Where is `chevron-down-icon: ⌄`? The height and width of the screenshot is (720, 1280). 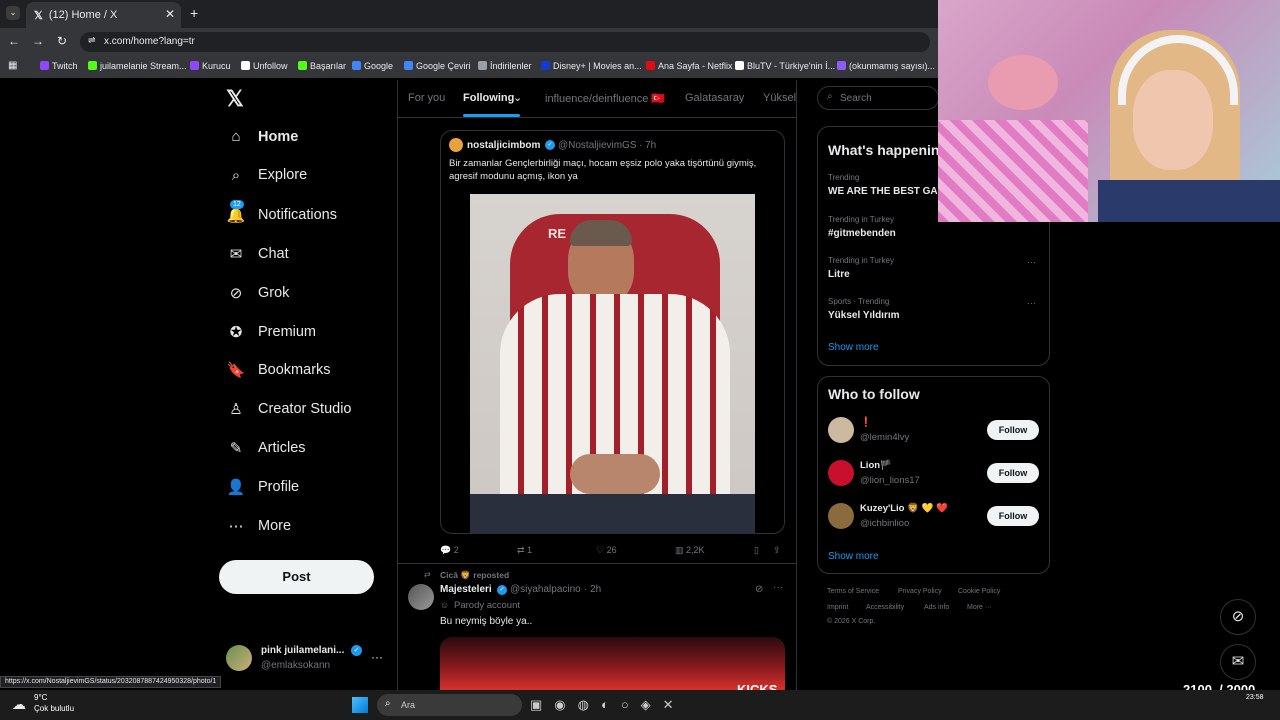 chevron-down-icon: ⌄ is located at coordinates (517, 97).